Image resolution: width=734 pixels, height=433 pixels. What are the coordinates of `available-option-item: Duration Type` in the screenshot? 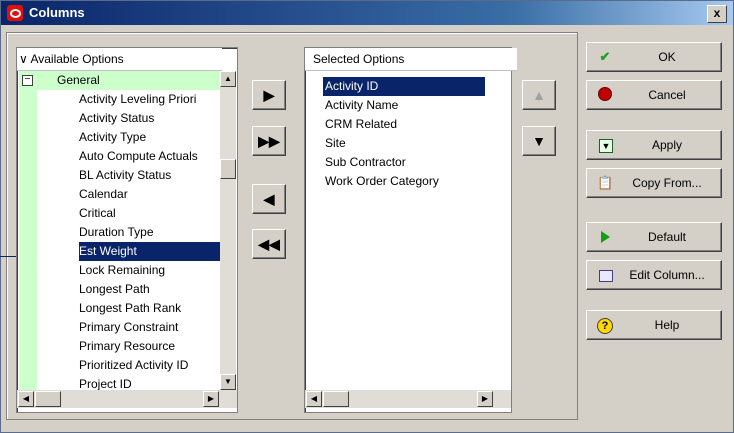 It's located at (149, 232).